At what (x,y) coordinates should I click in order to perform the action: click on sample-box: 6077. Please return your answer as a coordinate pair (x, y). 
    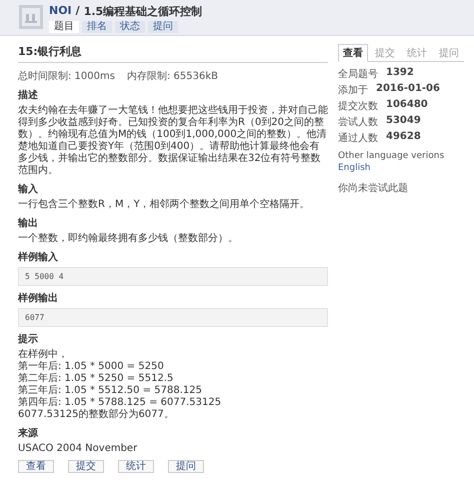
    Looking at the image, I should click on (173, 317).